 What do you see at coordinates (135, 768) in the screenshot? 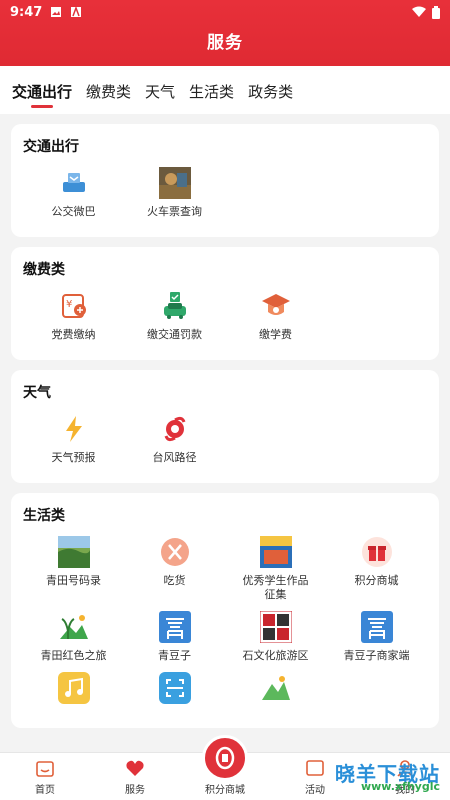
I see `heart-icon` at bounding box center [135, 768].